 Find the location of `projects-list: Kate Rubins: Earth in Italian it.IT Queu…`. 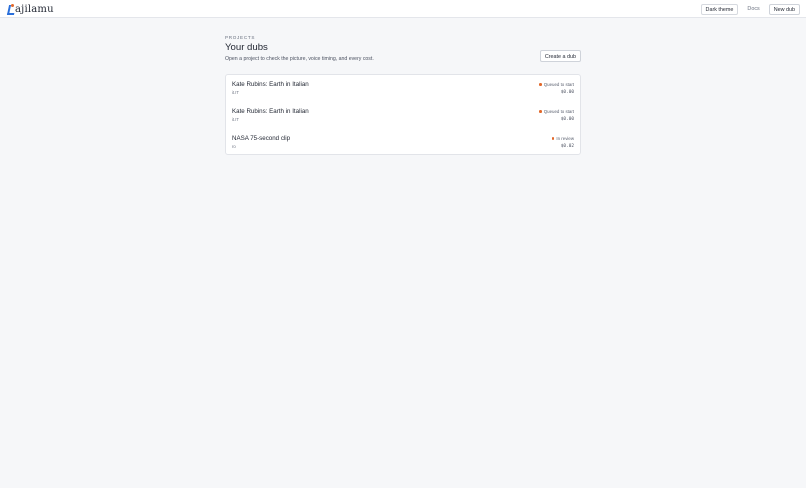

projects-list: Kate Rubins: Earth in Italian it.IT Queu… is located at coordinates (403, 114).